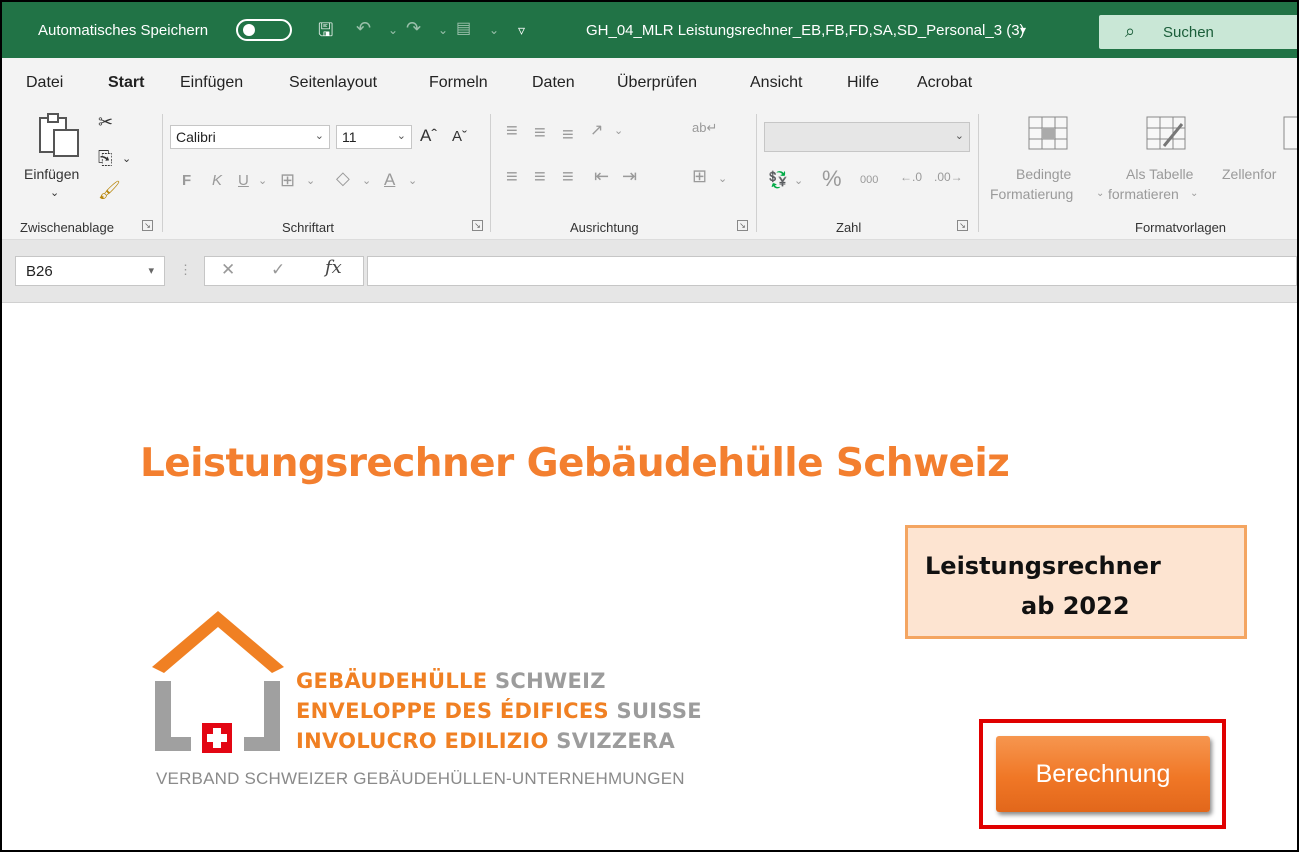 This screenshot has height=852, width=1299. What do you see at coordinates (325, 33) in the screenshot?
I see `save-icon: 🖫` at bounding box center [325, 33].